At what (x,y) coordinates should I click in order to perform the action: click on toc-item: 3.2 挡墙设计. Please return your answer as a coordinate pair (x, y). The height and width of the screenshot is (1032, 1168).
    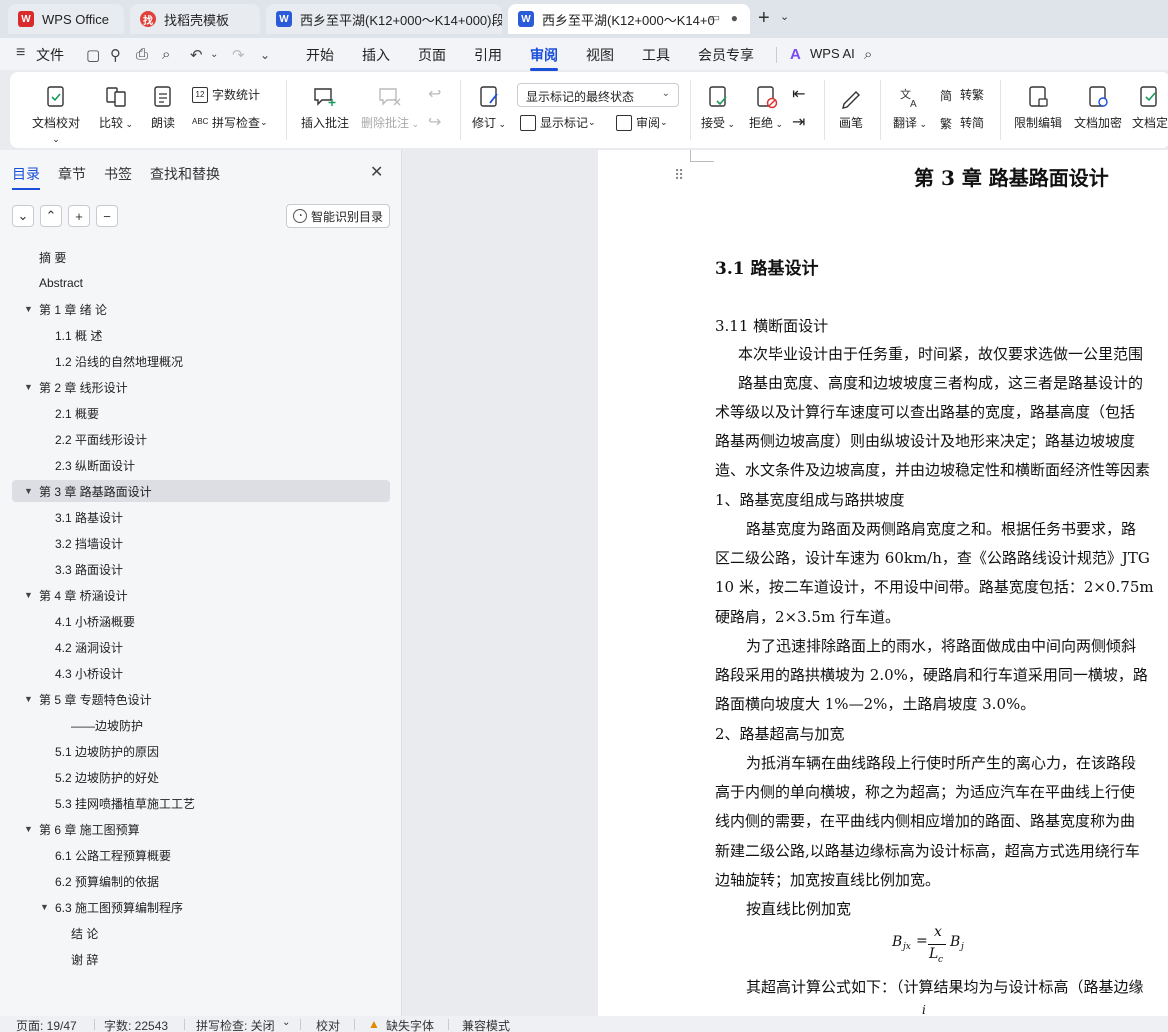
    Looking at the image, I should click on (201, 543).